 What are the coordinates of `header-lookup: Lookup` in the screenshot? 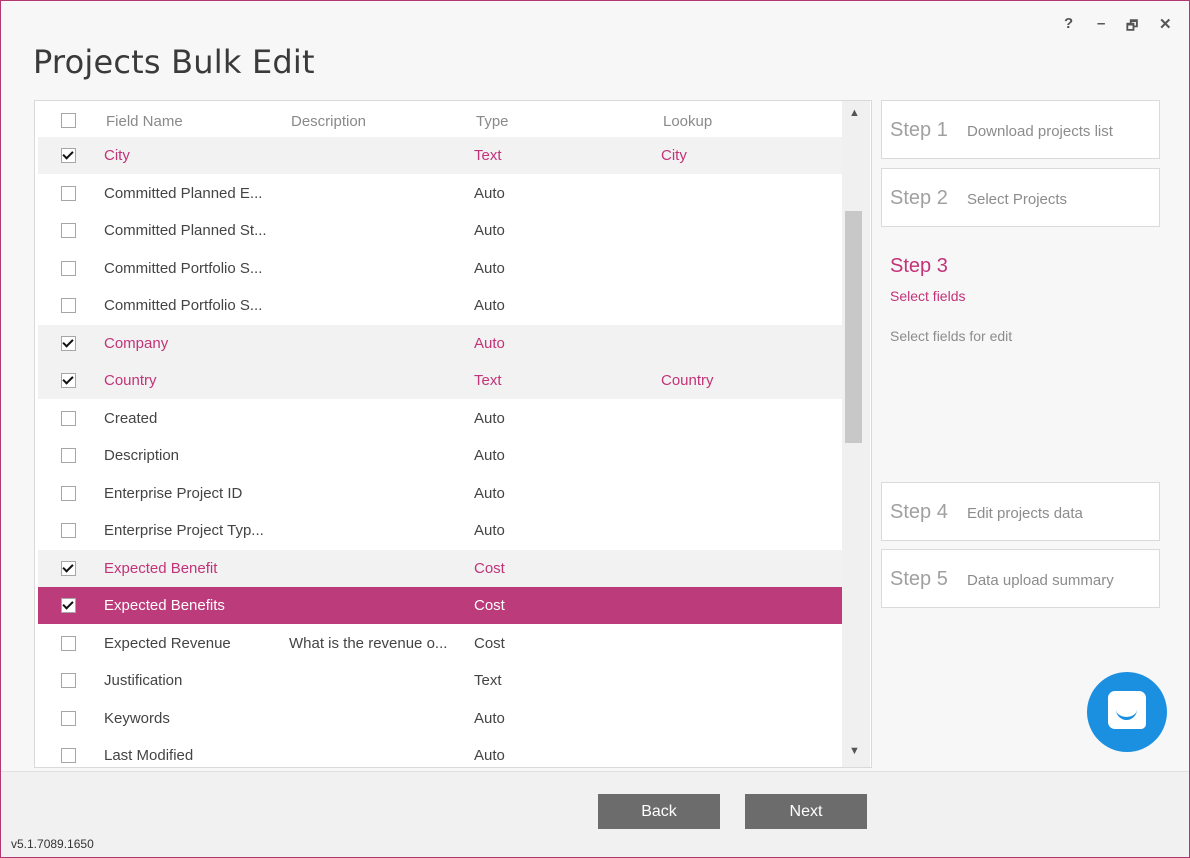 It's located at (687, 121).